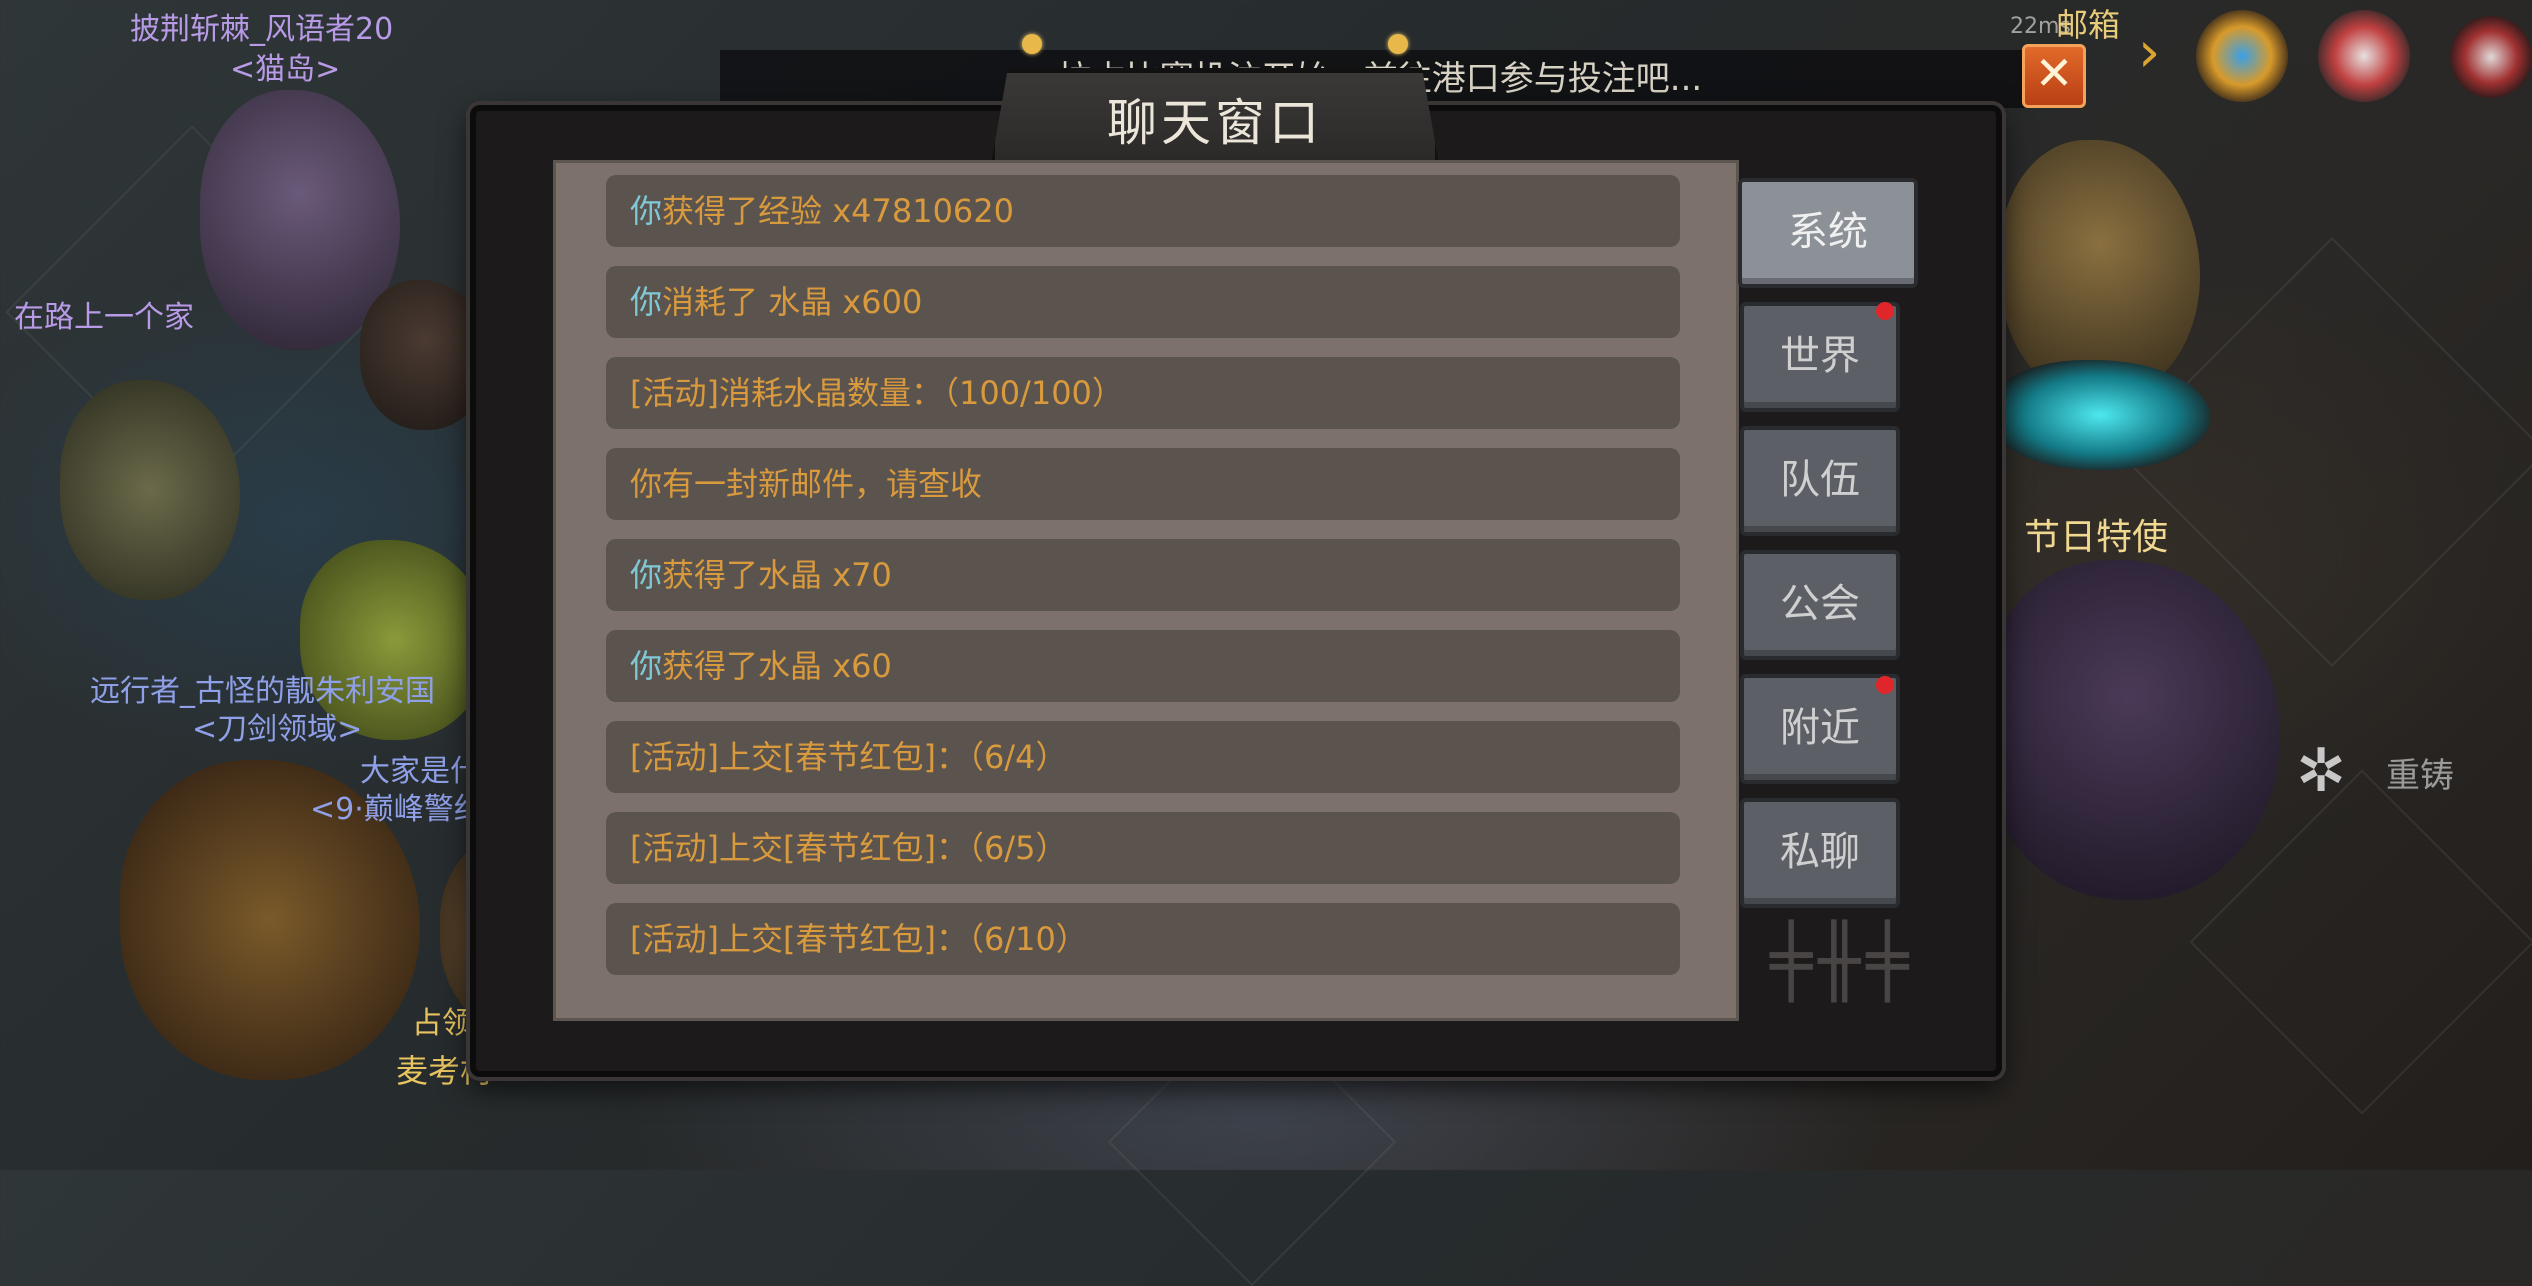 The image size is (2532, 1286). Describe the element at coordinates (2088, 25) in the screenshot. I see `mailbox-label: 邮箱` at that location.